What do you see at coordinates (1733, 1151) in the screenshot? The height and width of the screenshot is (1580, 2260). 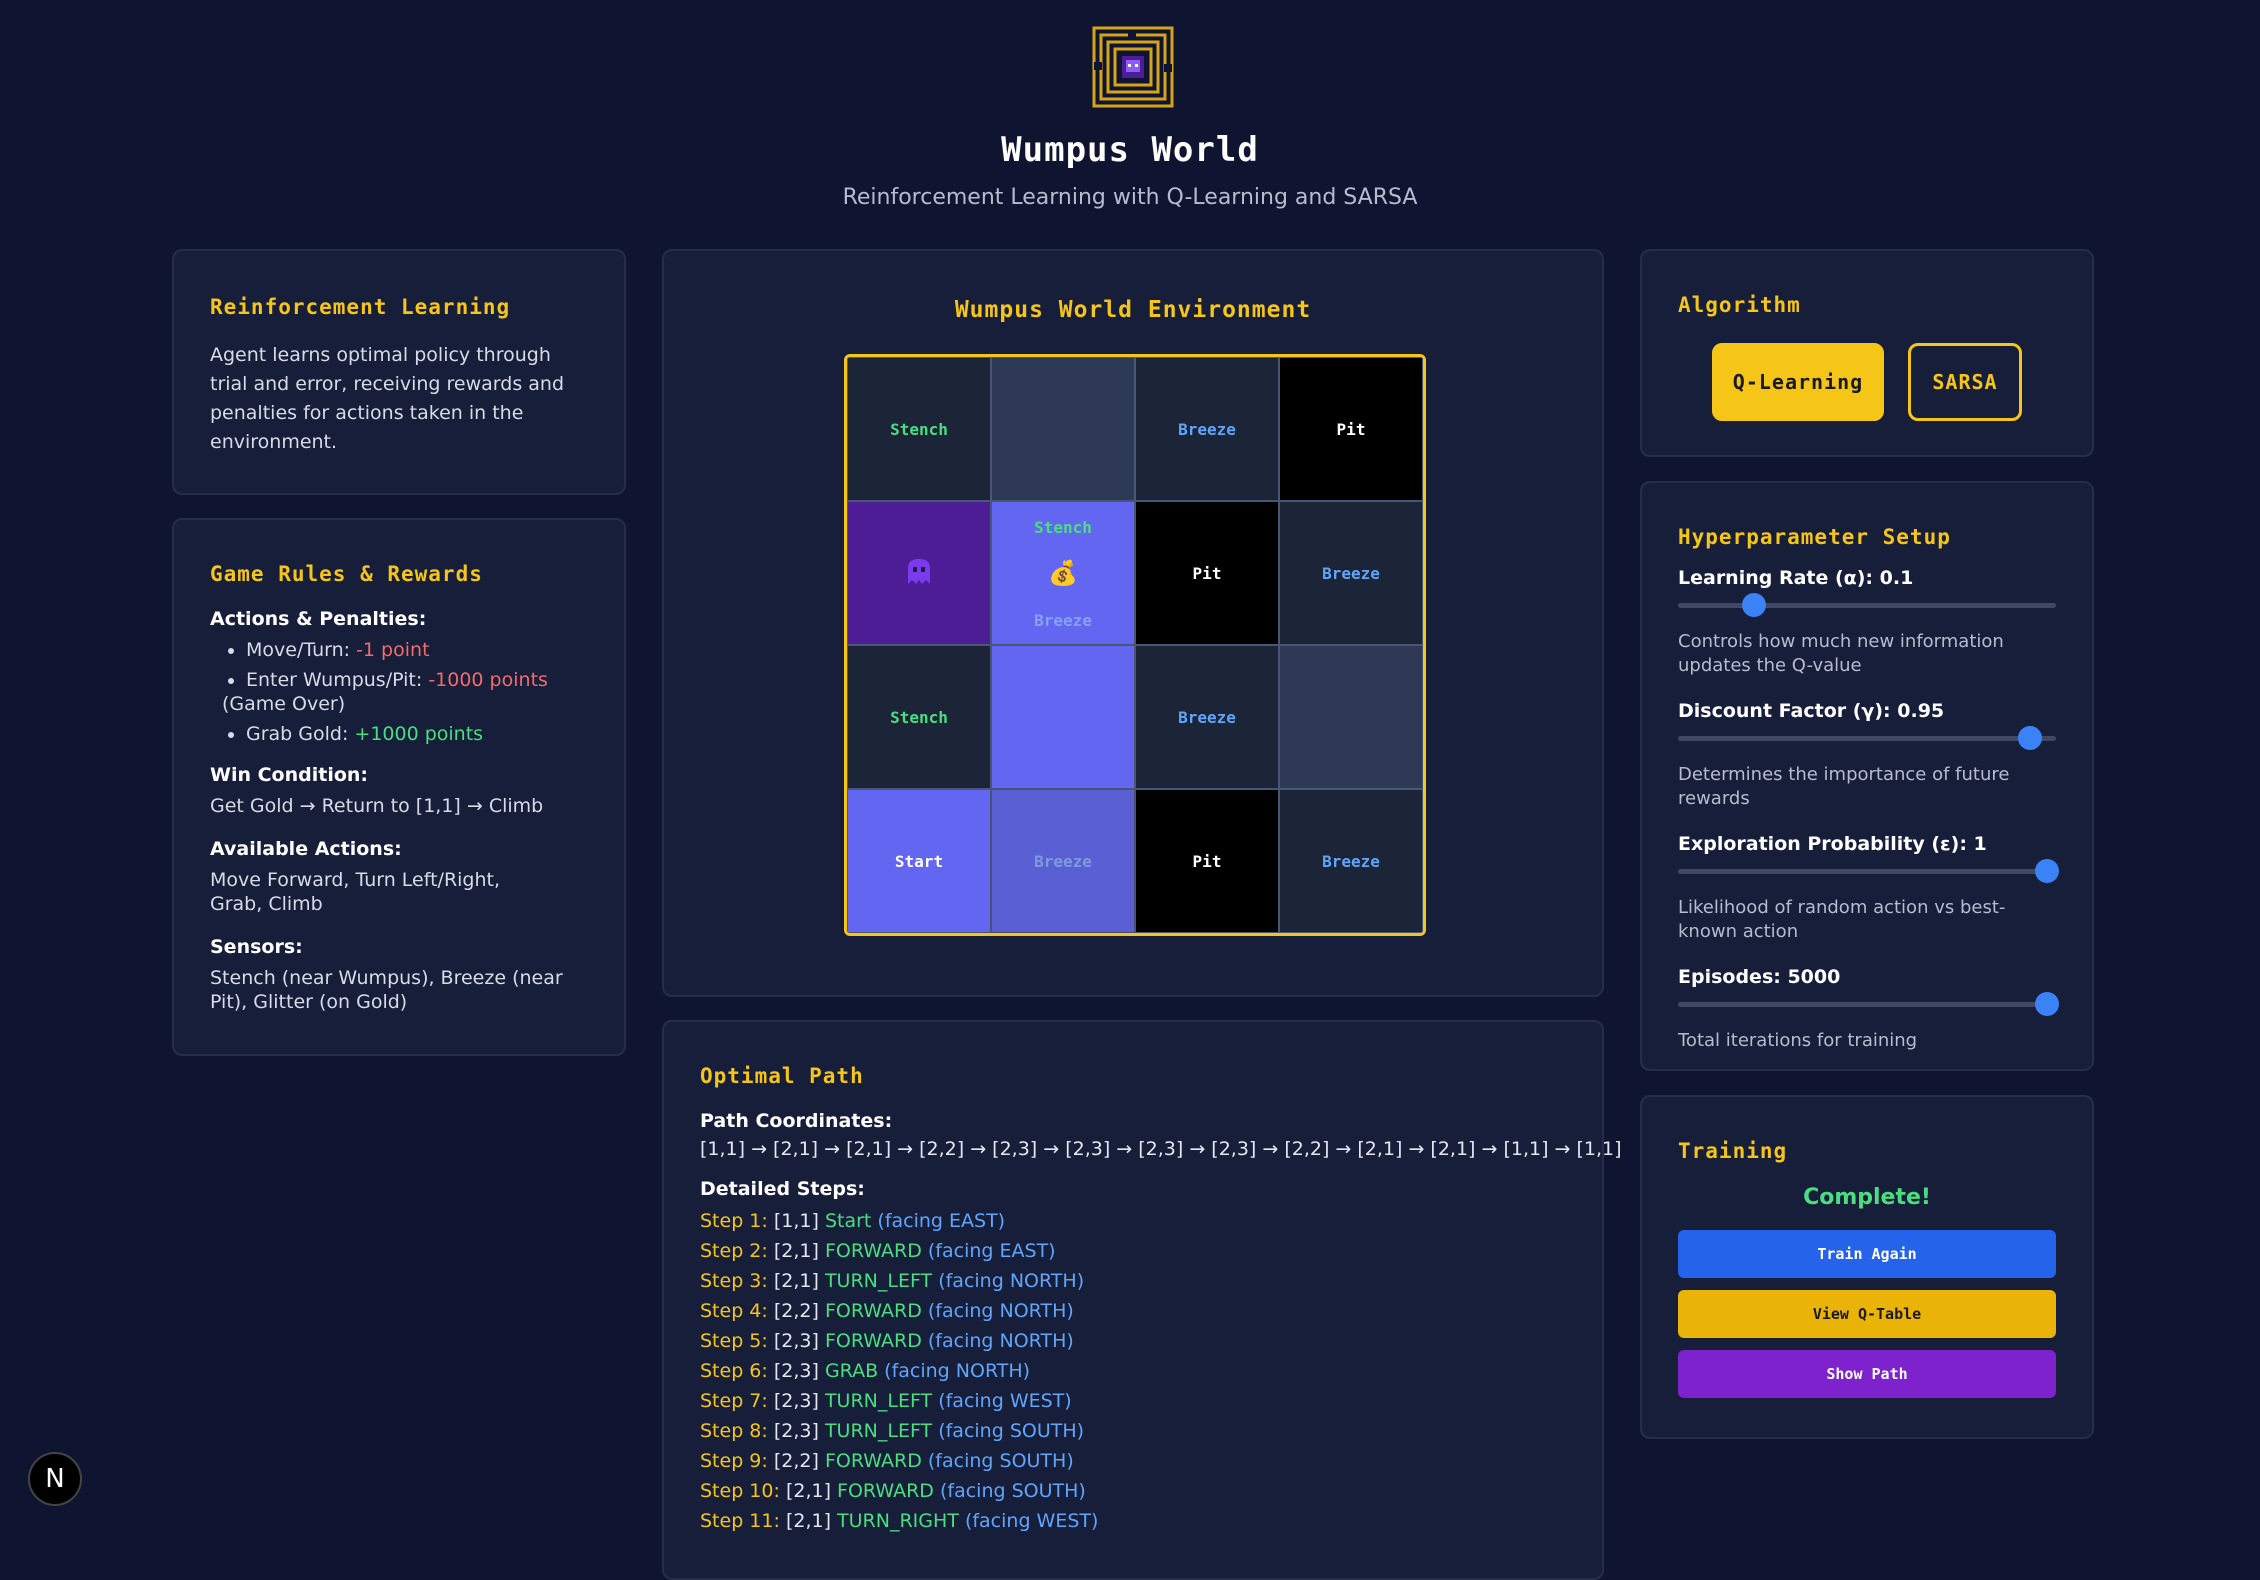 I see `training-title: Training` at bounding box center [1733, 1151].